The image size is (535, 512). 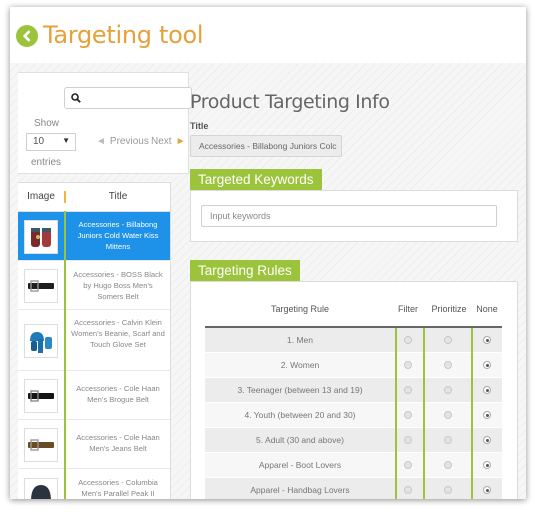 What do you see at coordinates (300, 415) in the screenshot?
I see `rule-label: 4. Youth (between 20 and 30)` at bounding box center [300, 415].